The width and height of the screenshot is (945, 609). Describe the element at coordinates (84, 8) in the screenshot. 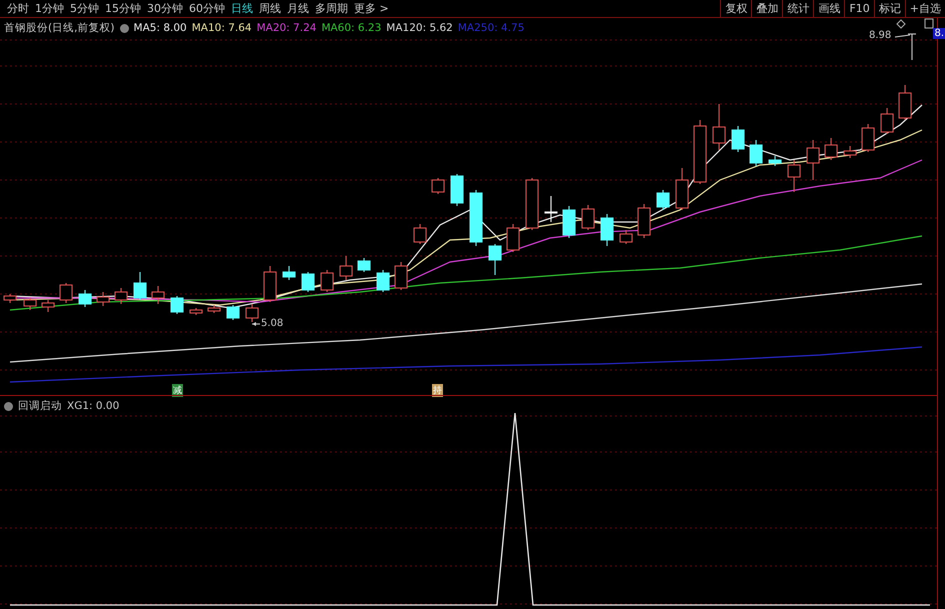

I see `period-tab: 5分钟` at that location.